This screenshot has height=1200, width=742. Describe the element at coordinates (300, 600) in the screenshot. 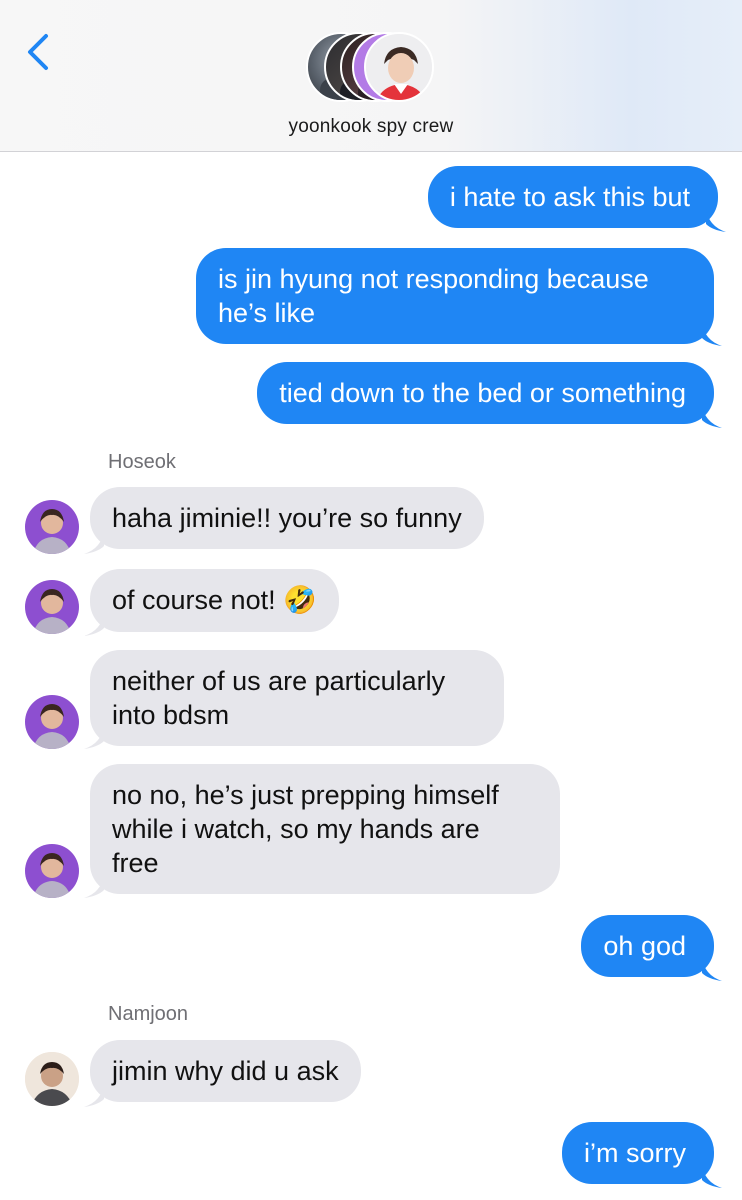

I see `rofl-emoji: 🤣` at that location.